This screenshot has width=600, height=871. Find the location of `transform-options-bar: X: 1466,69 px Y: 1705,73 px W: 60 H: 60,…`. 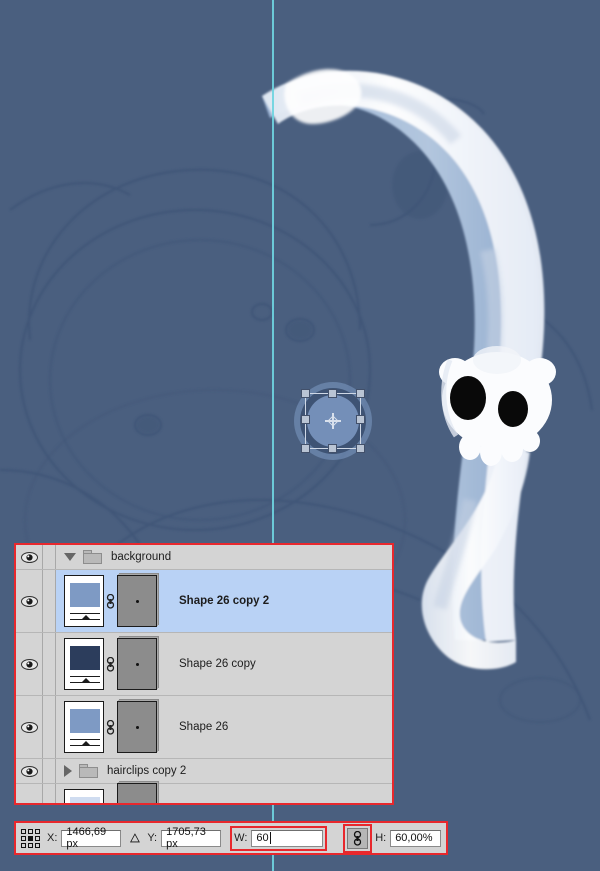

transform-options-bar: X: 1466,69 px Y: 1705,73 px W: 60 H: 60,… is located at coordinates (231, 838).